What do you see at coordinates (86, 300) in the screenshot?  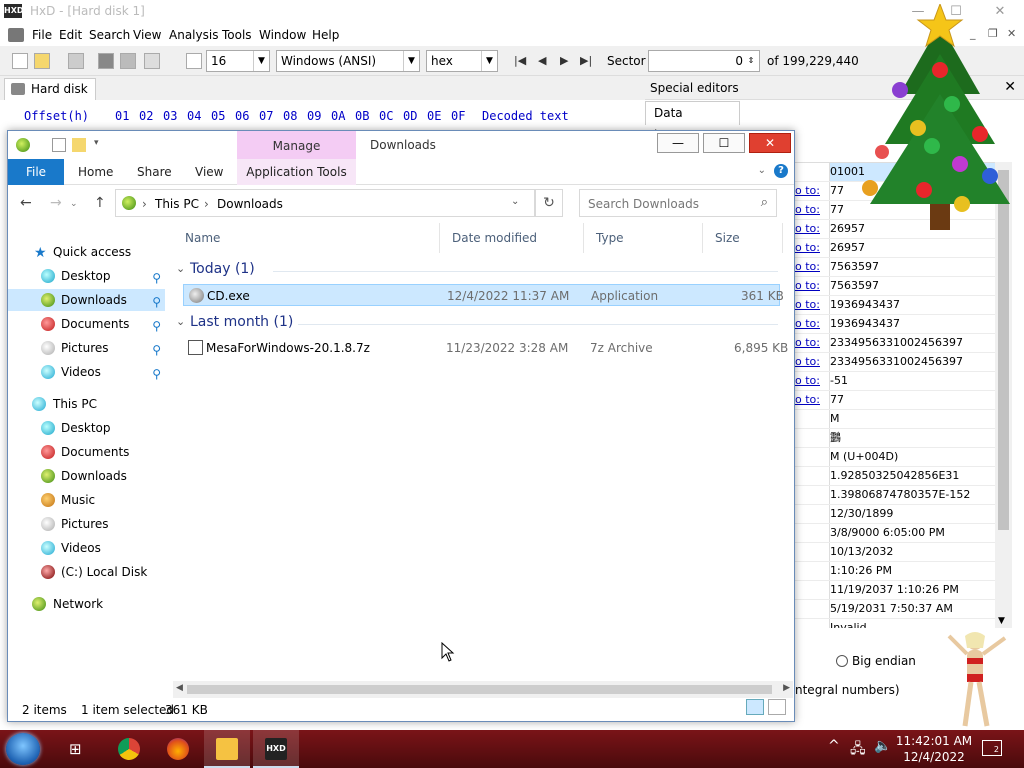 I see `sidebar-item-downloads: Downloads ⚲` at bounding box center [86, 300].